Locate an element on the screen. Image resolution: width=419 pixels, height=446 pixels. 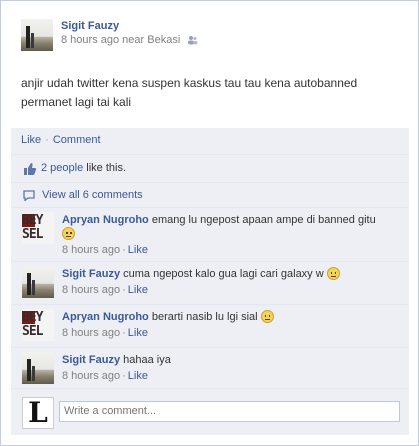
author-avatar is located at coordinates (37, 35).